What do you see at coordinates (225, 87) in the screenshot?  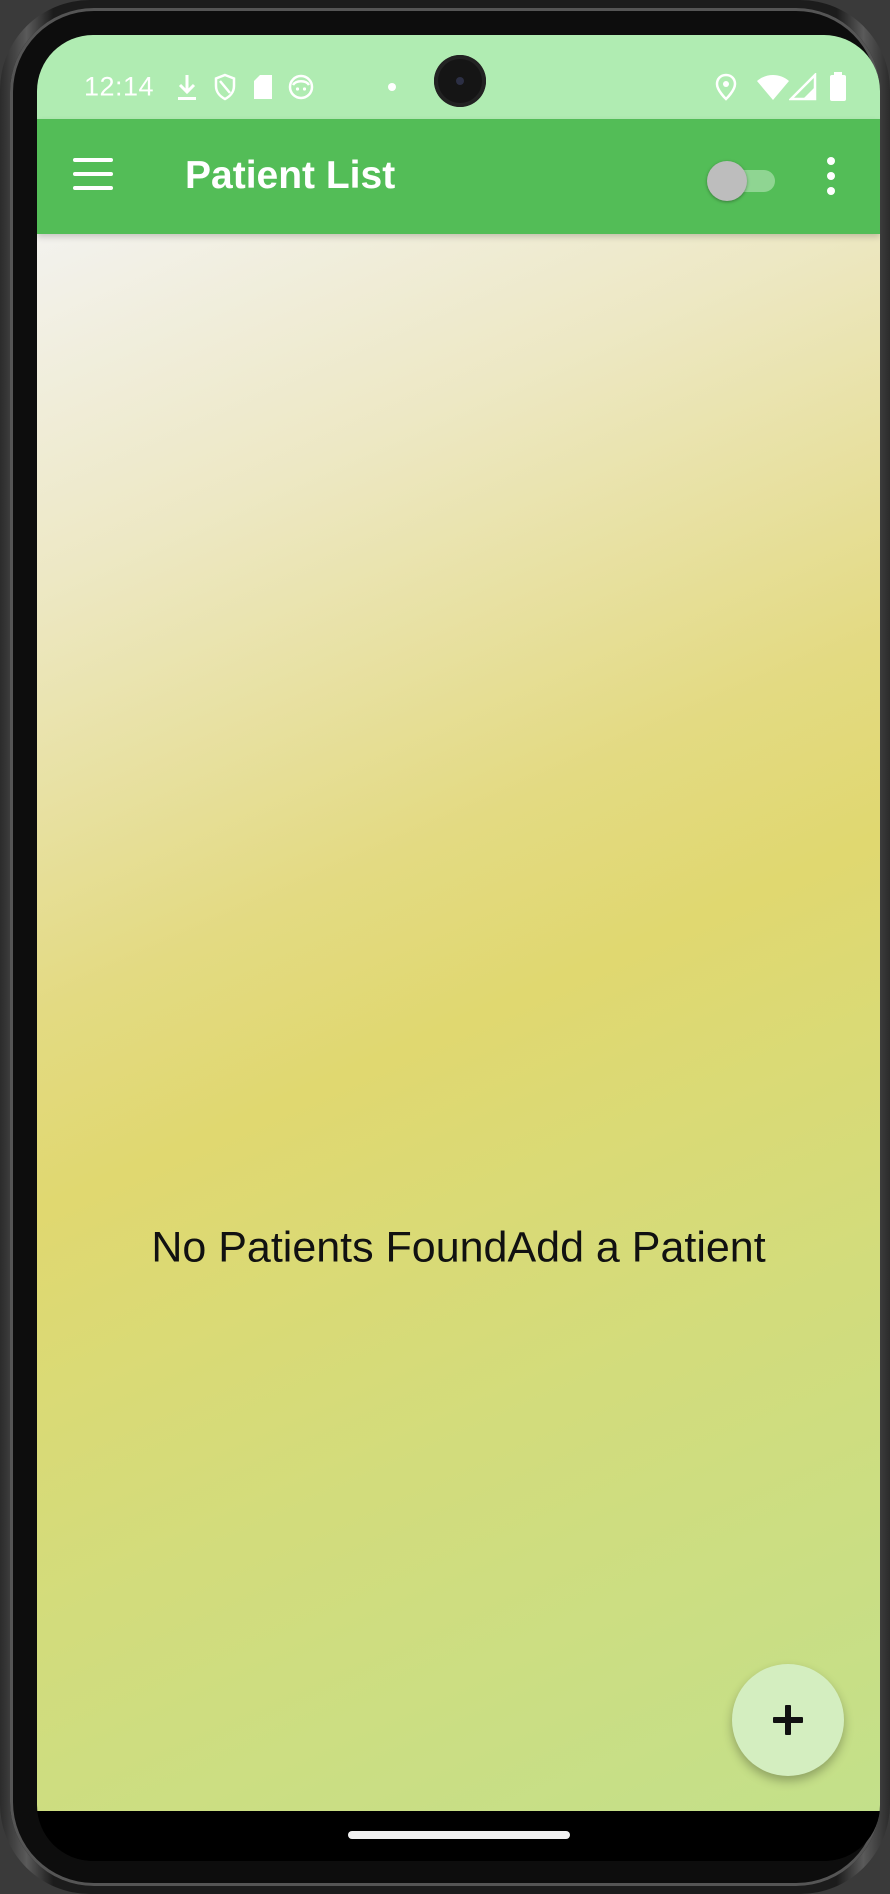 I see `shield-icon` at bounding box center [225, 87].